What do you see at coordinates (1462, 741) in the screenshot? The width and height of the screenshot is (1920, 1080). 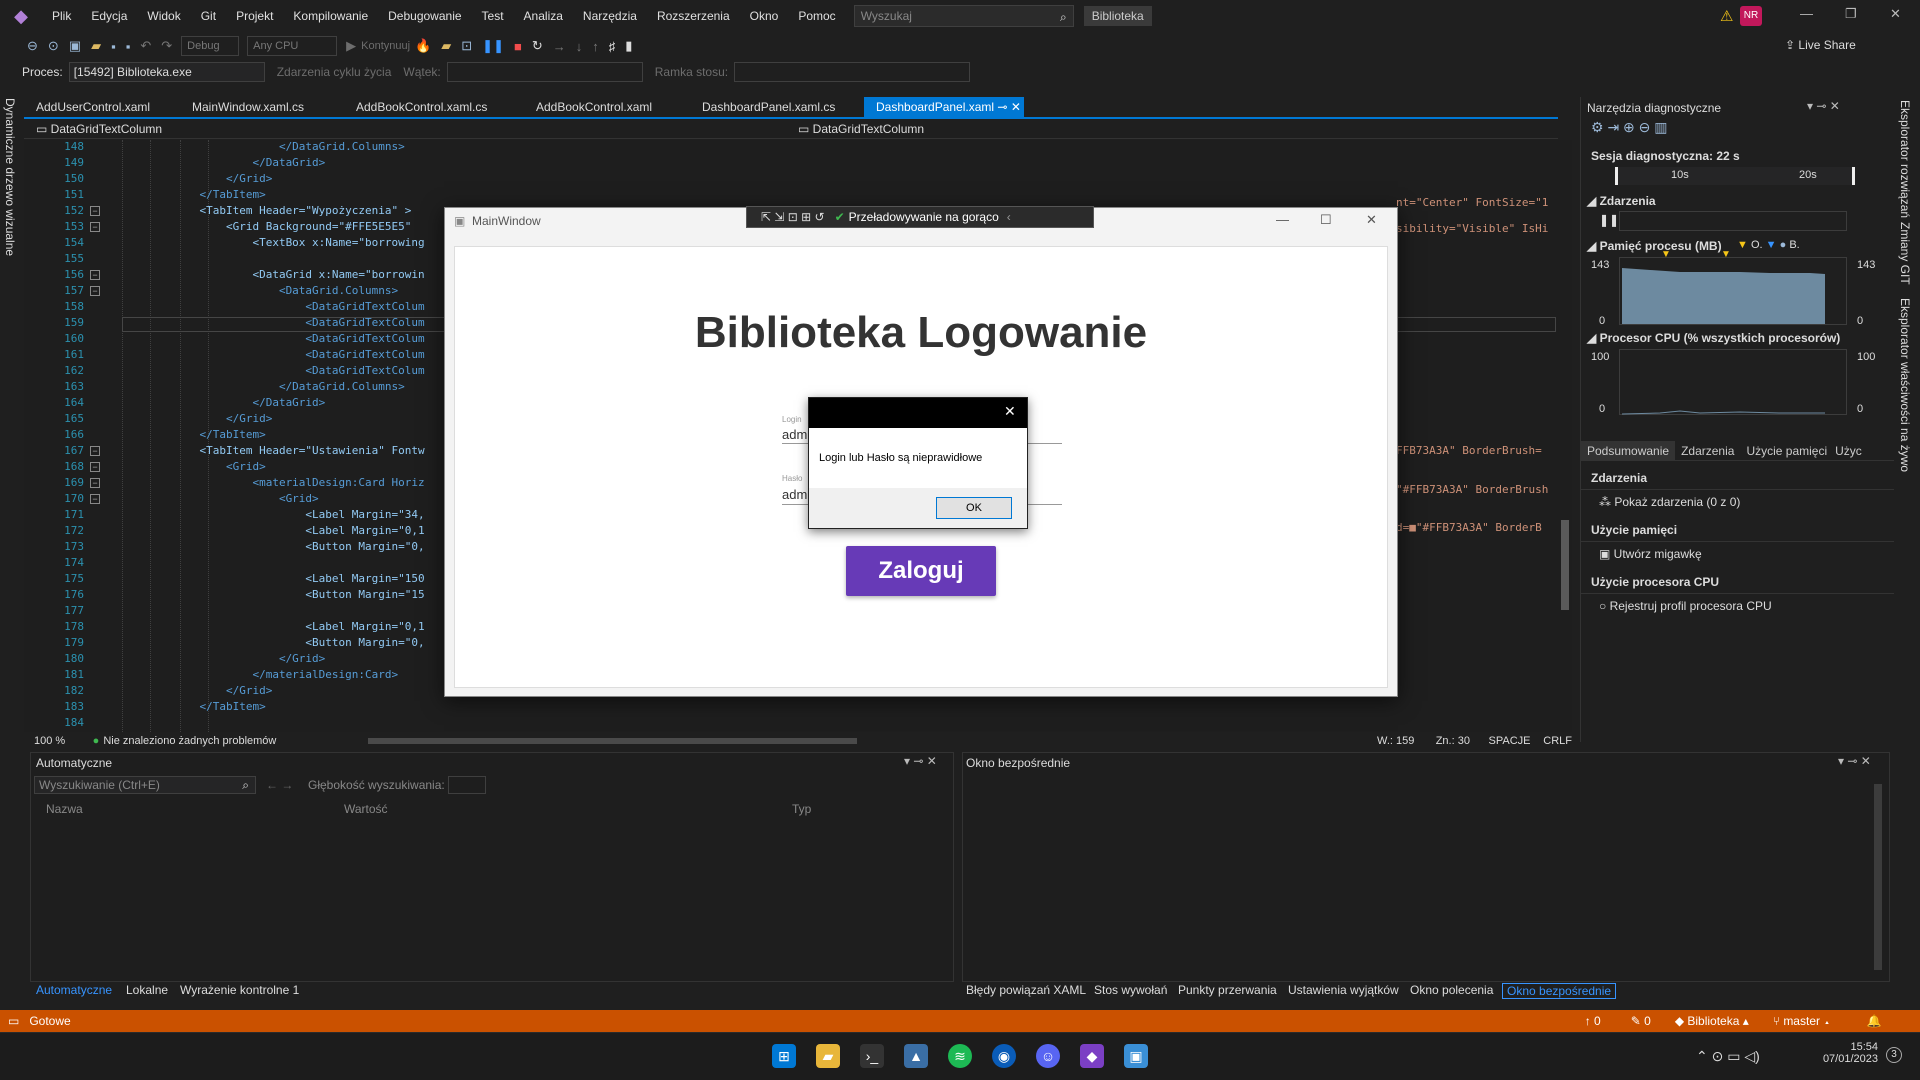 I see `column-indicator: Zn.: 30` at bounding box center [1462, 741].